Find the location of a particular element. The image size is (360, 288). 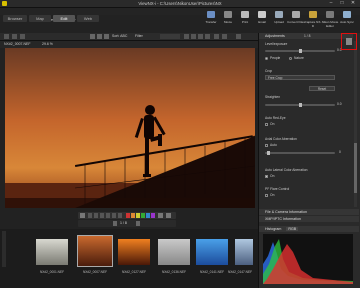

label-5-icon is located at coordinates (148, 215).